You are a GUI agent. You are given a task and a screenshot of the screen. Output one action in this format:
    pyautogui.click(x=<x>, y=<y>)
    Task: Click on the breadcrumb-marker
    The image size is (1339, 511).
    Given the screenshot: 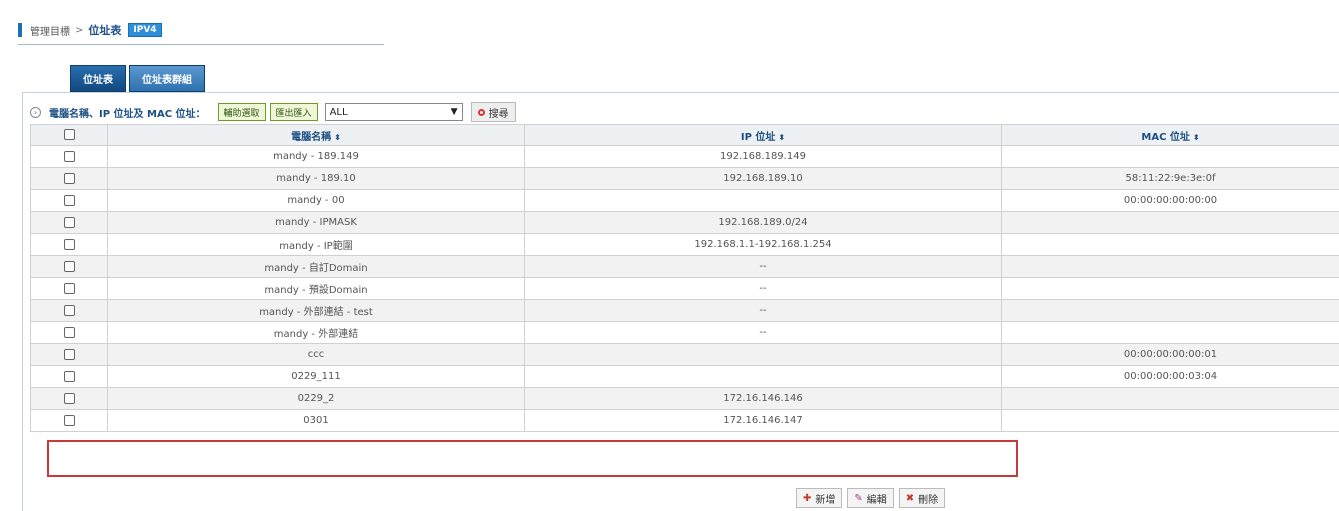 What is the action you would take?
    pyautogui.click(x=20, y=30)
    